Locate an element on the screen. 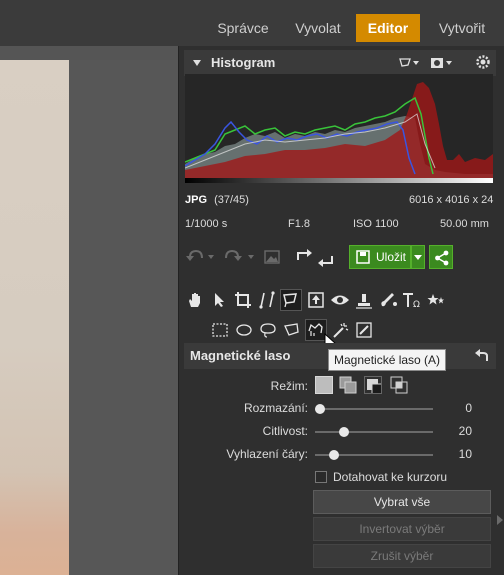 The height and width of the screenshot is (575, 504). smoothing-value: 10 is located at coordinates (465, 454).